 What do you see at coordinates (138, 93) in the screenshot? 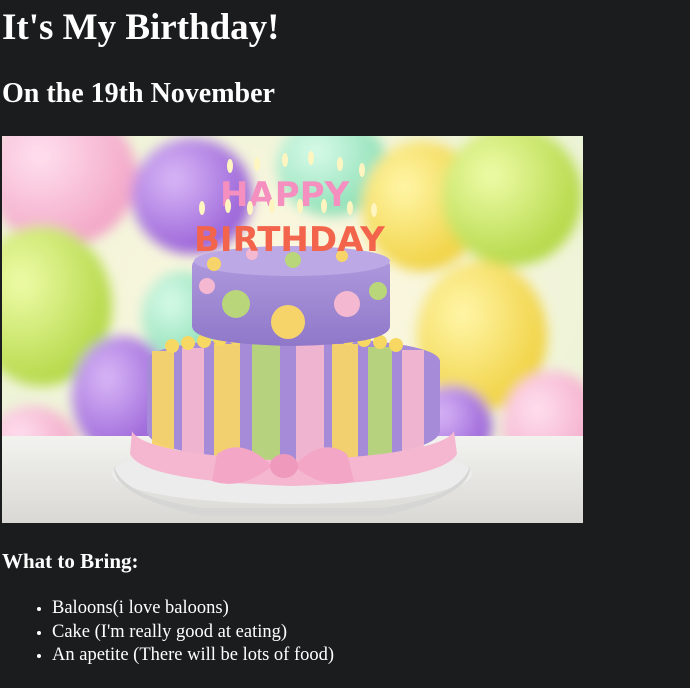
I see `page-subtitle: On the 19th November` at bounding box center [138, 93].